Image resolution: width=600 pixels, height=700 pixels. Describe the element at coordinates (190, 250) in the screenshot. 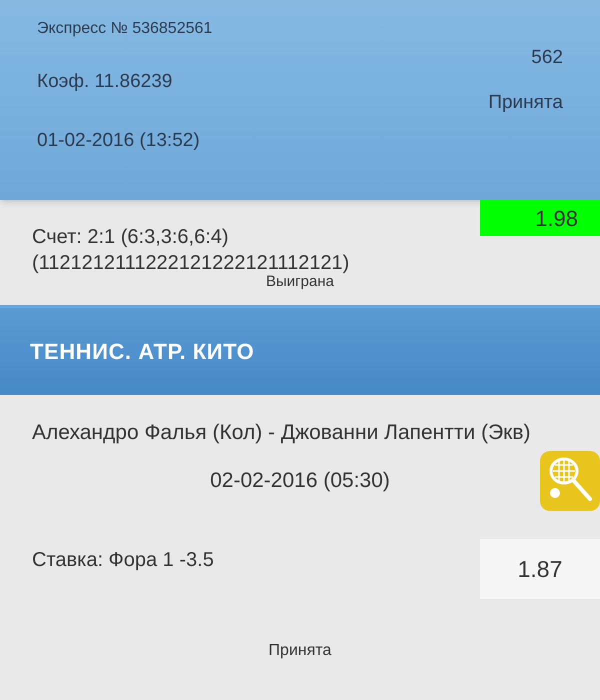

I see `score-text: Счет: 2:1 (6:3,3:6,6:4) (1121212111222121222121112121)` at that location.